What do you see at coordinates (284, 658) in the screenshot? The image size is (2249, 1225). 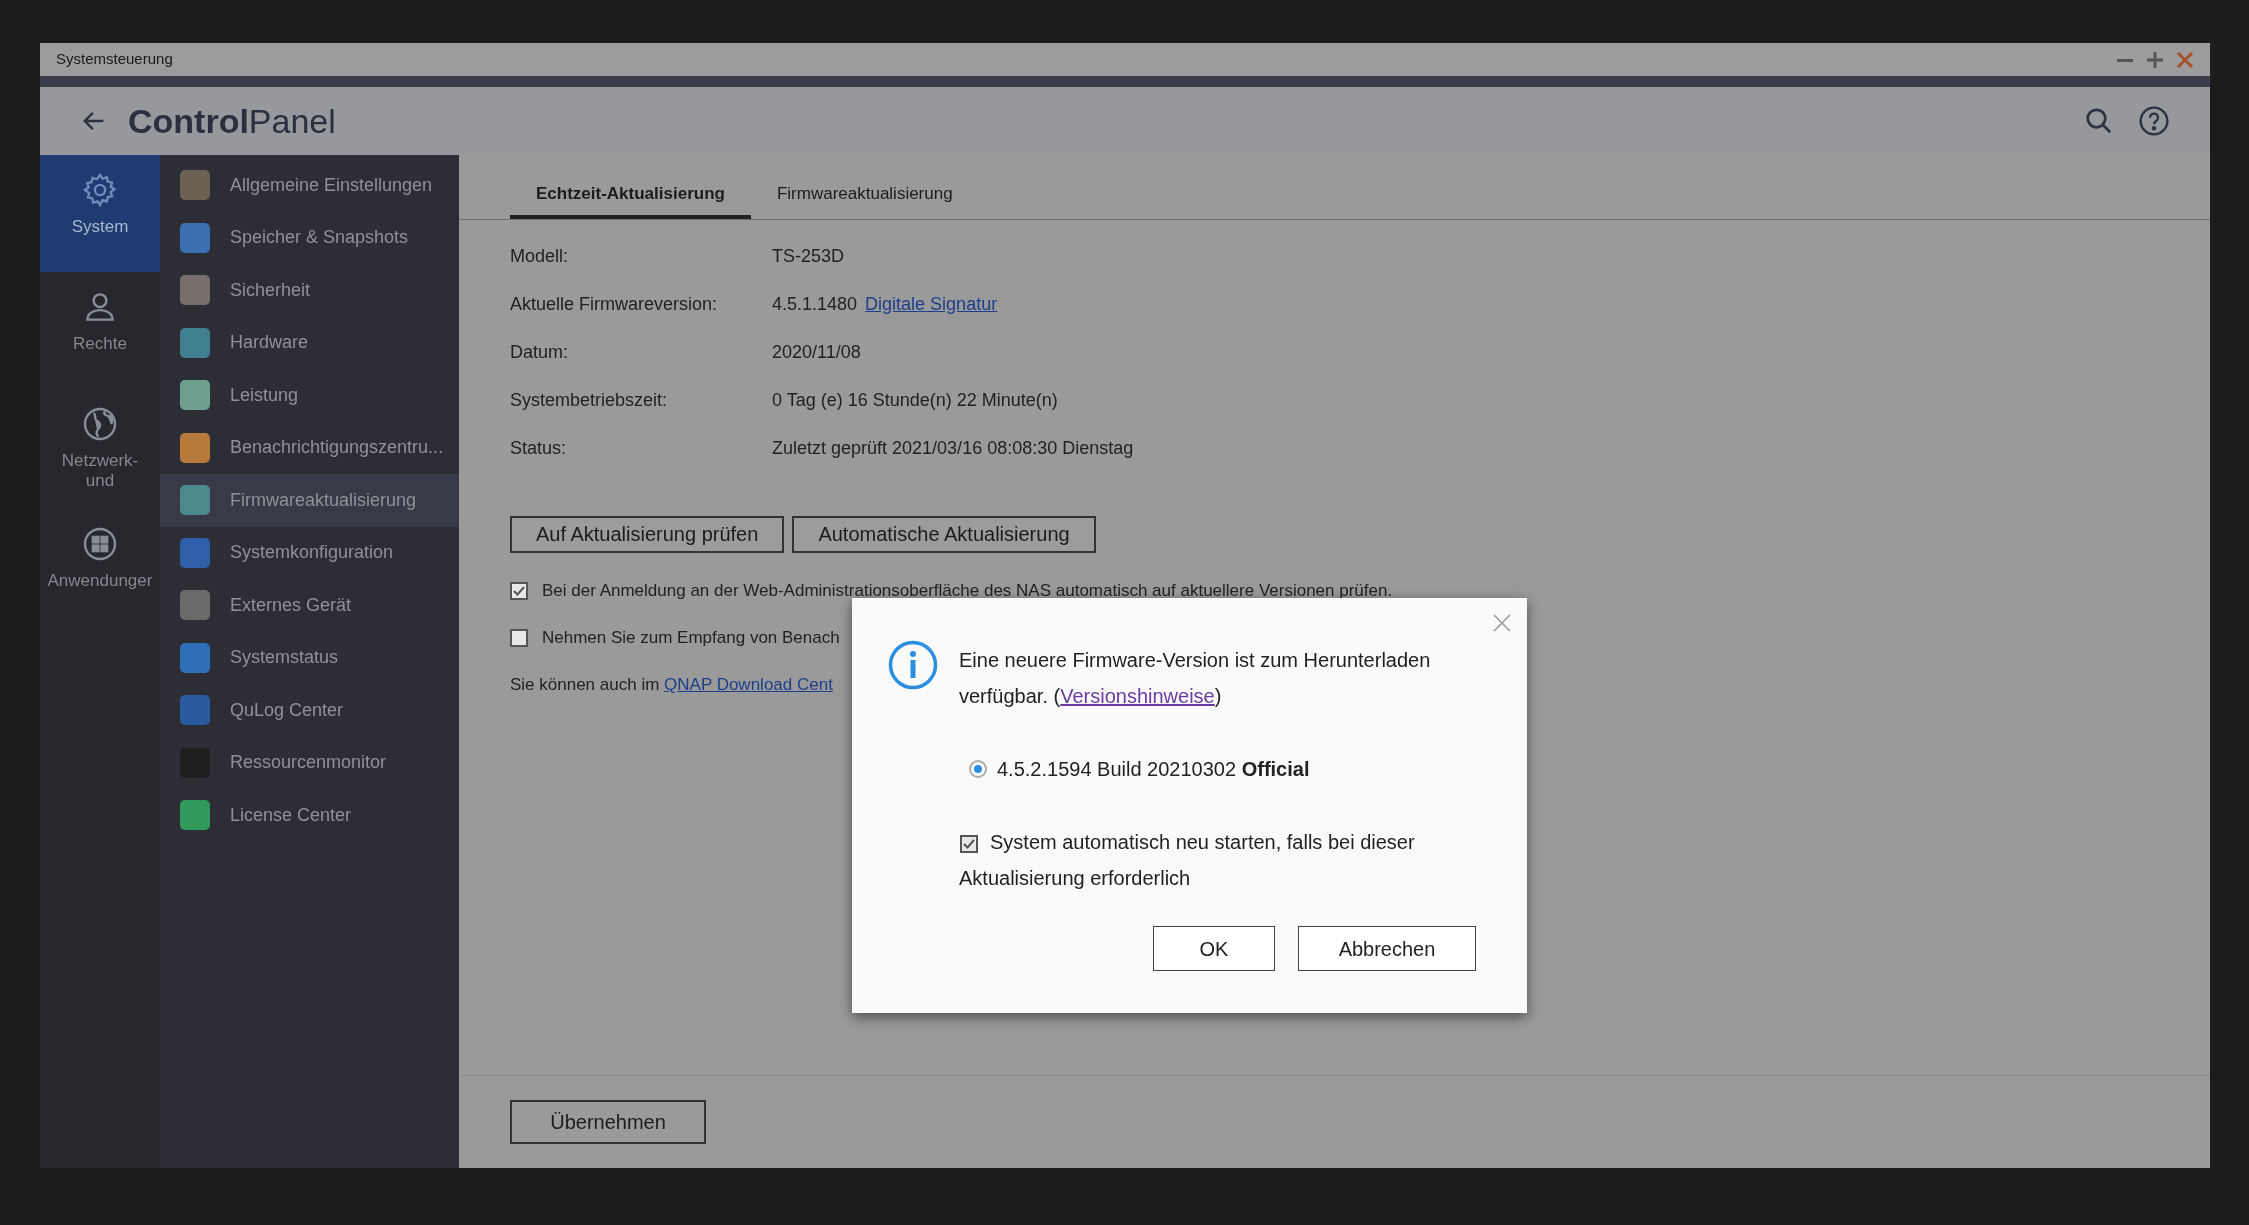 I see `menu-label: Systemstatus` at bounding box center [284, 658].